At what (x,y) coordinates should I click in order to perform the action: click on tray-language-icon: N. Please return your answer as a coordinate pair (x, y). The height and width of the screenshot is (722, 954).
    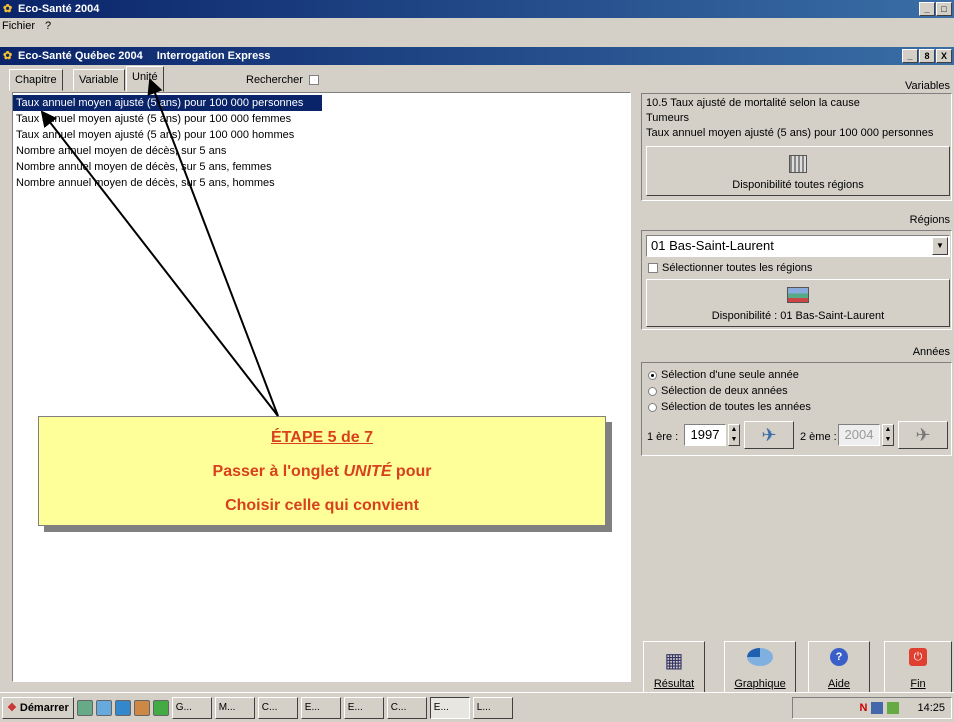
    Looking at the image, I should click on (864, 708).